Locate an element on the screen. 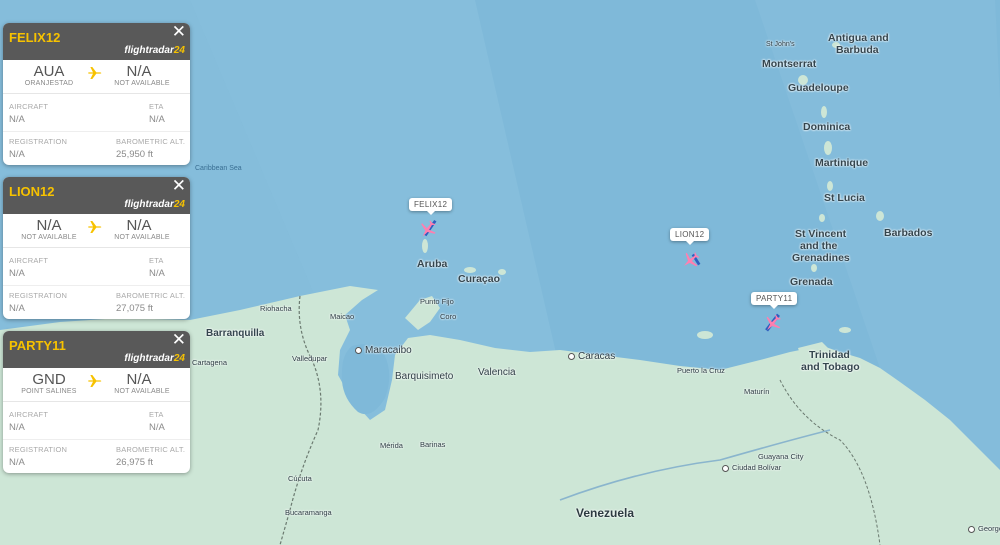 The height and width of the screenshot is (545, 1000). city-label: Ciudad Bolívar is located at coordinates (751, 467).